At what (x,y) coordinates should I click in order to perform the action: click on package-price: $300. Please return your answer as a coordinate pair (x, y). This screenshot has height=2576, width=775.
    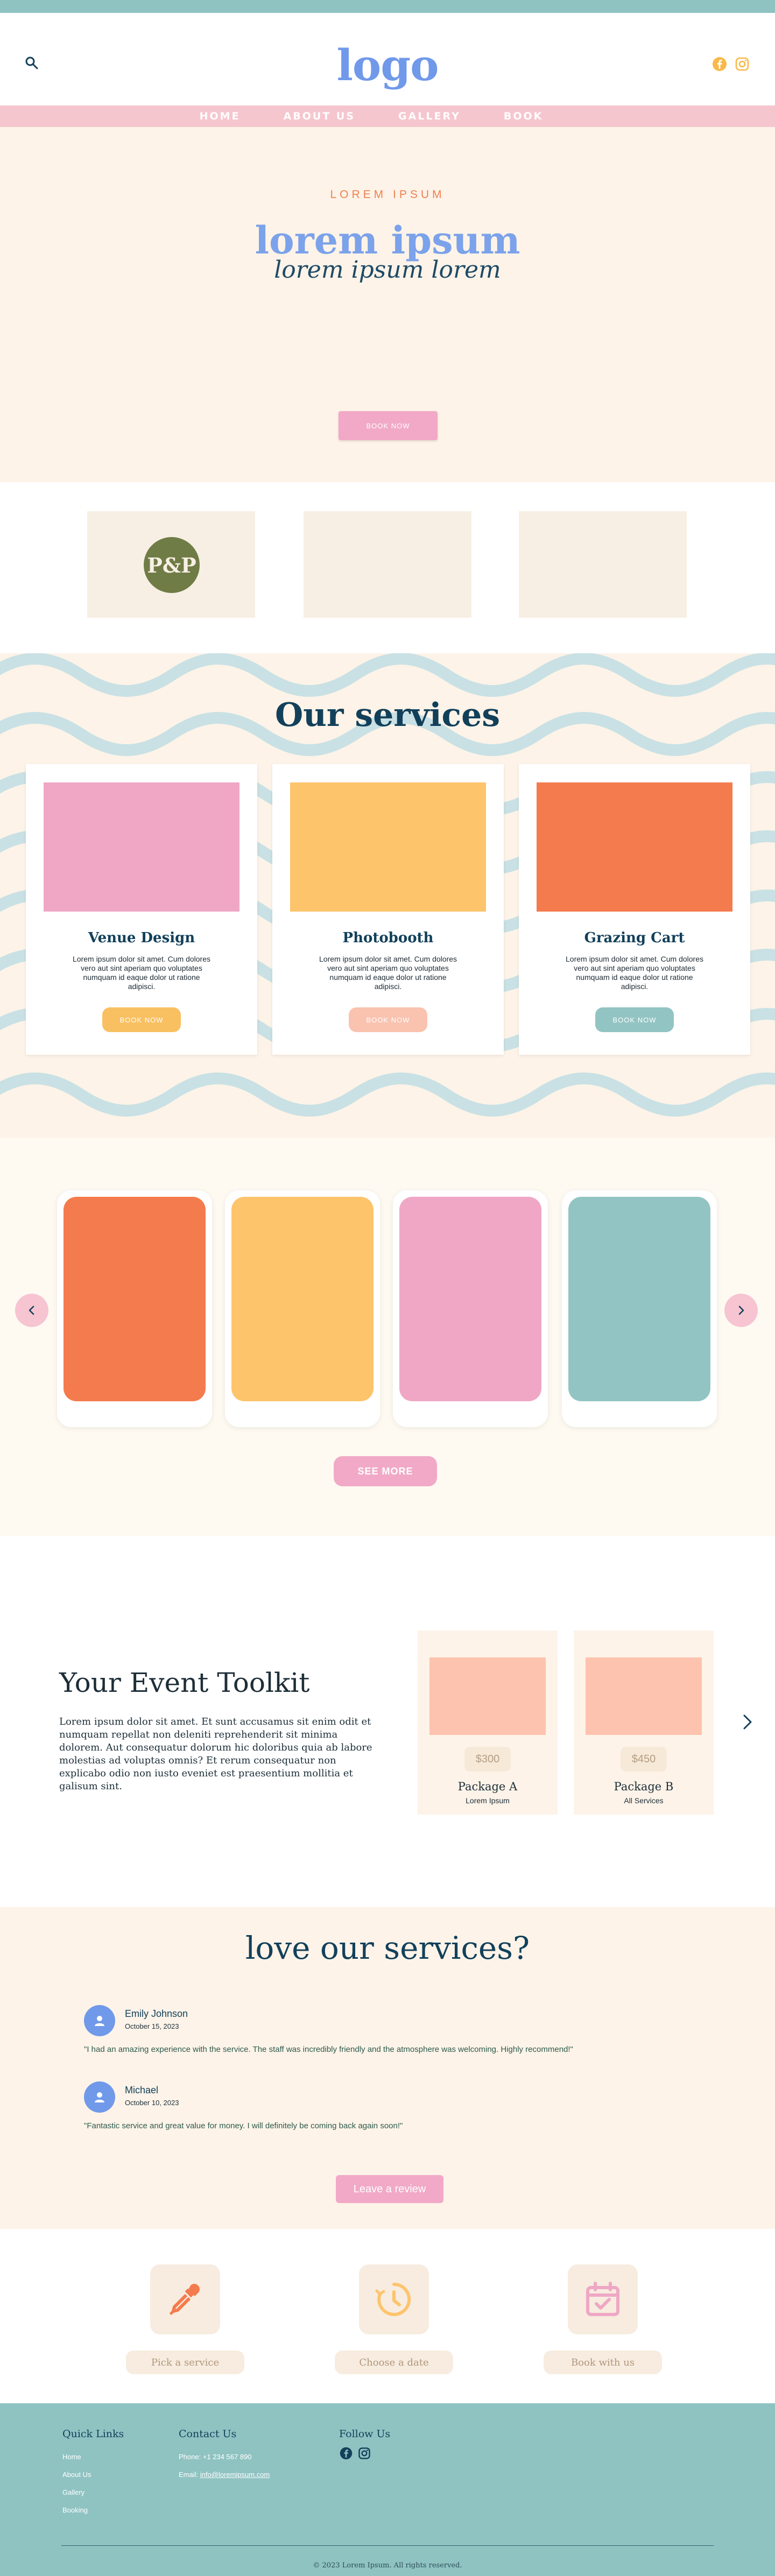
    Looking at the image, I should click on (487, 1759).